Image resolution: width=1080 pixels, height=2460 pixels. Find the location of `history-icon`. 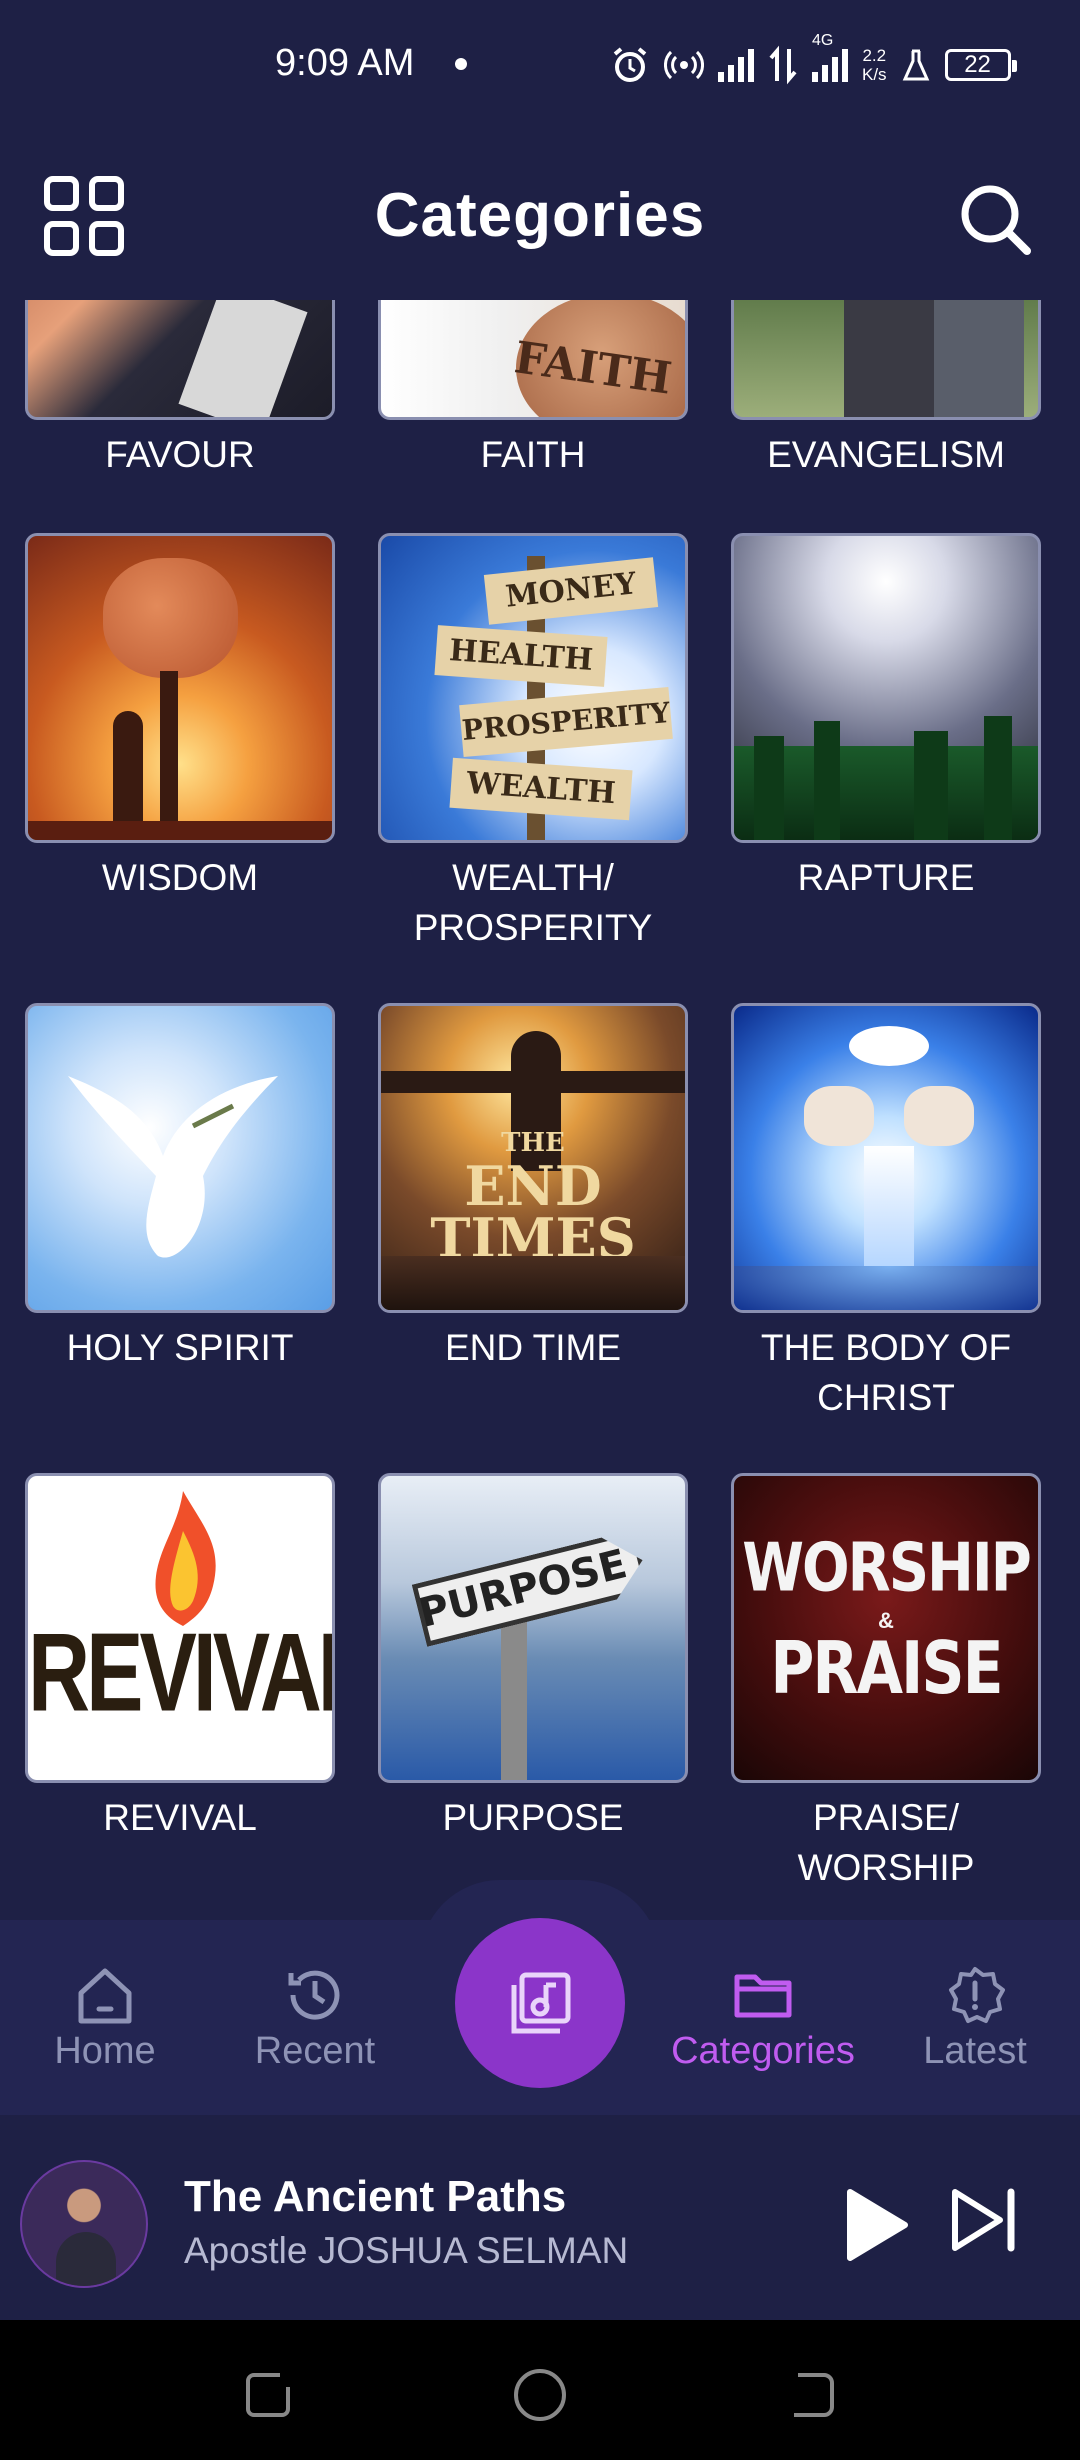

history-icon is located at coordinates (314, 1995).